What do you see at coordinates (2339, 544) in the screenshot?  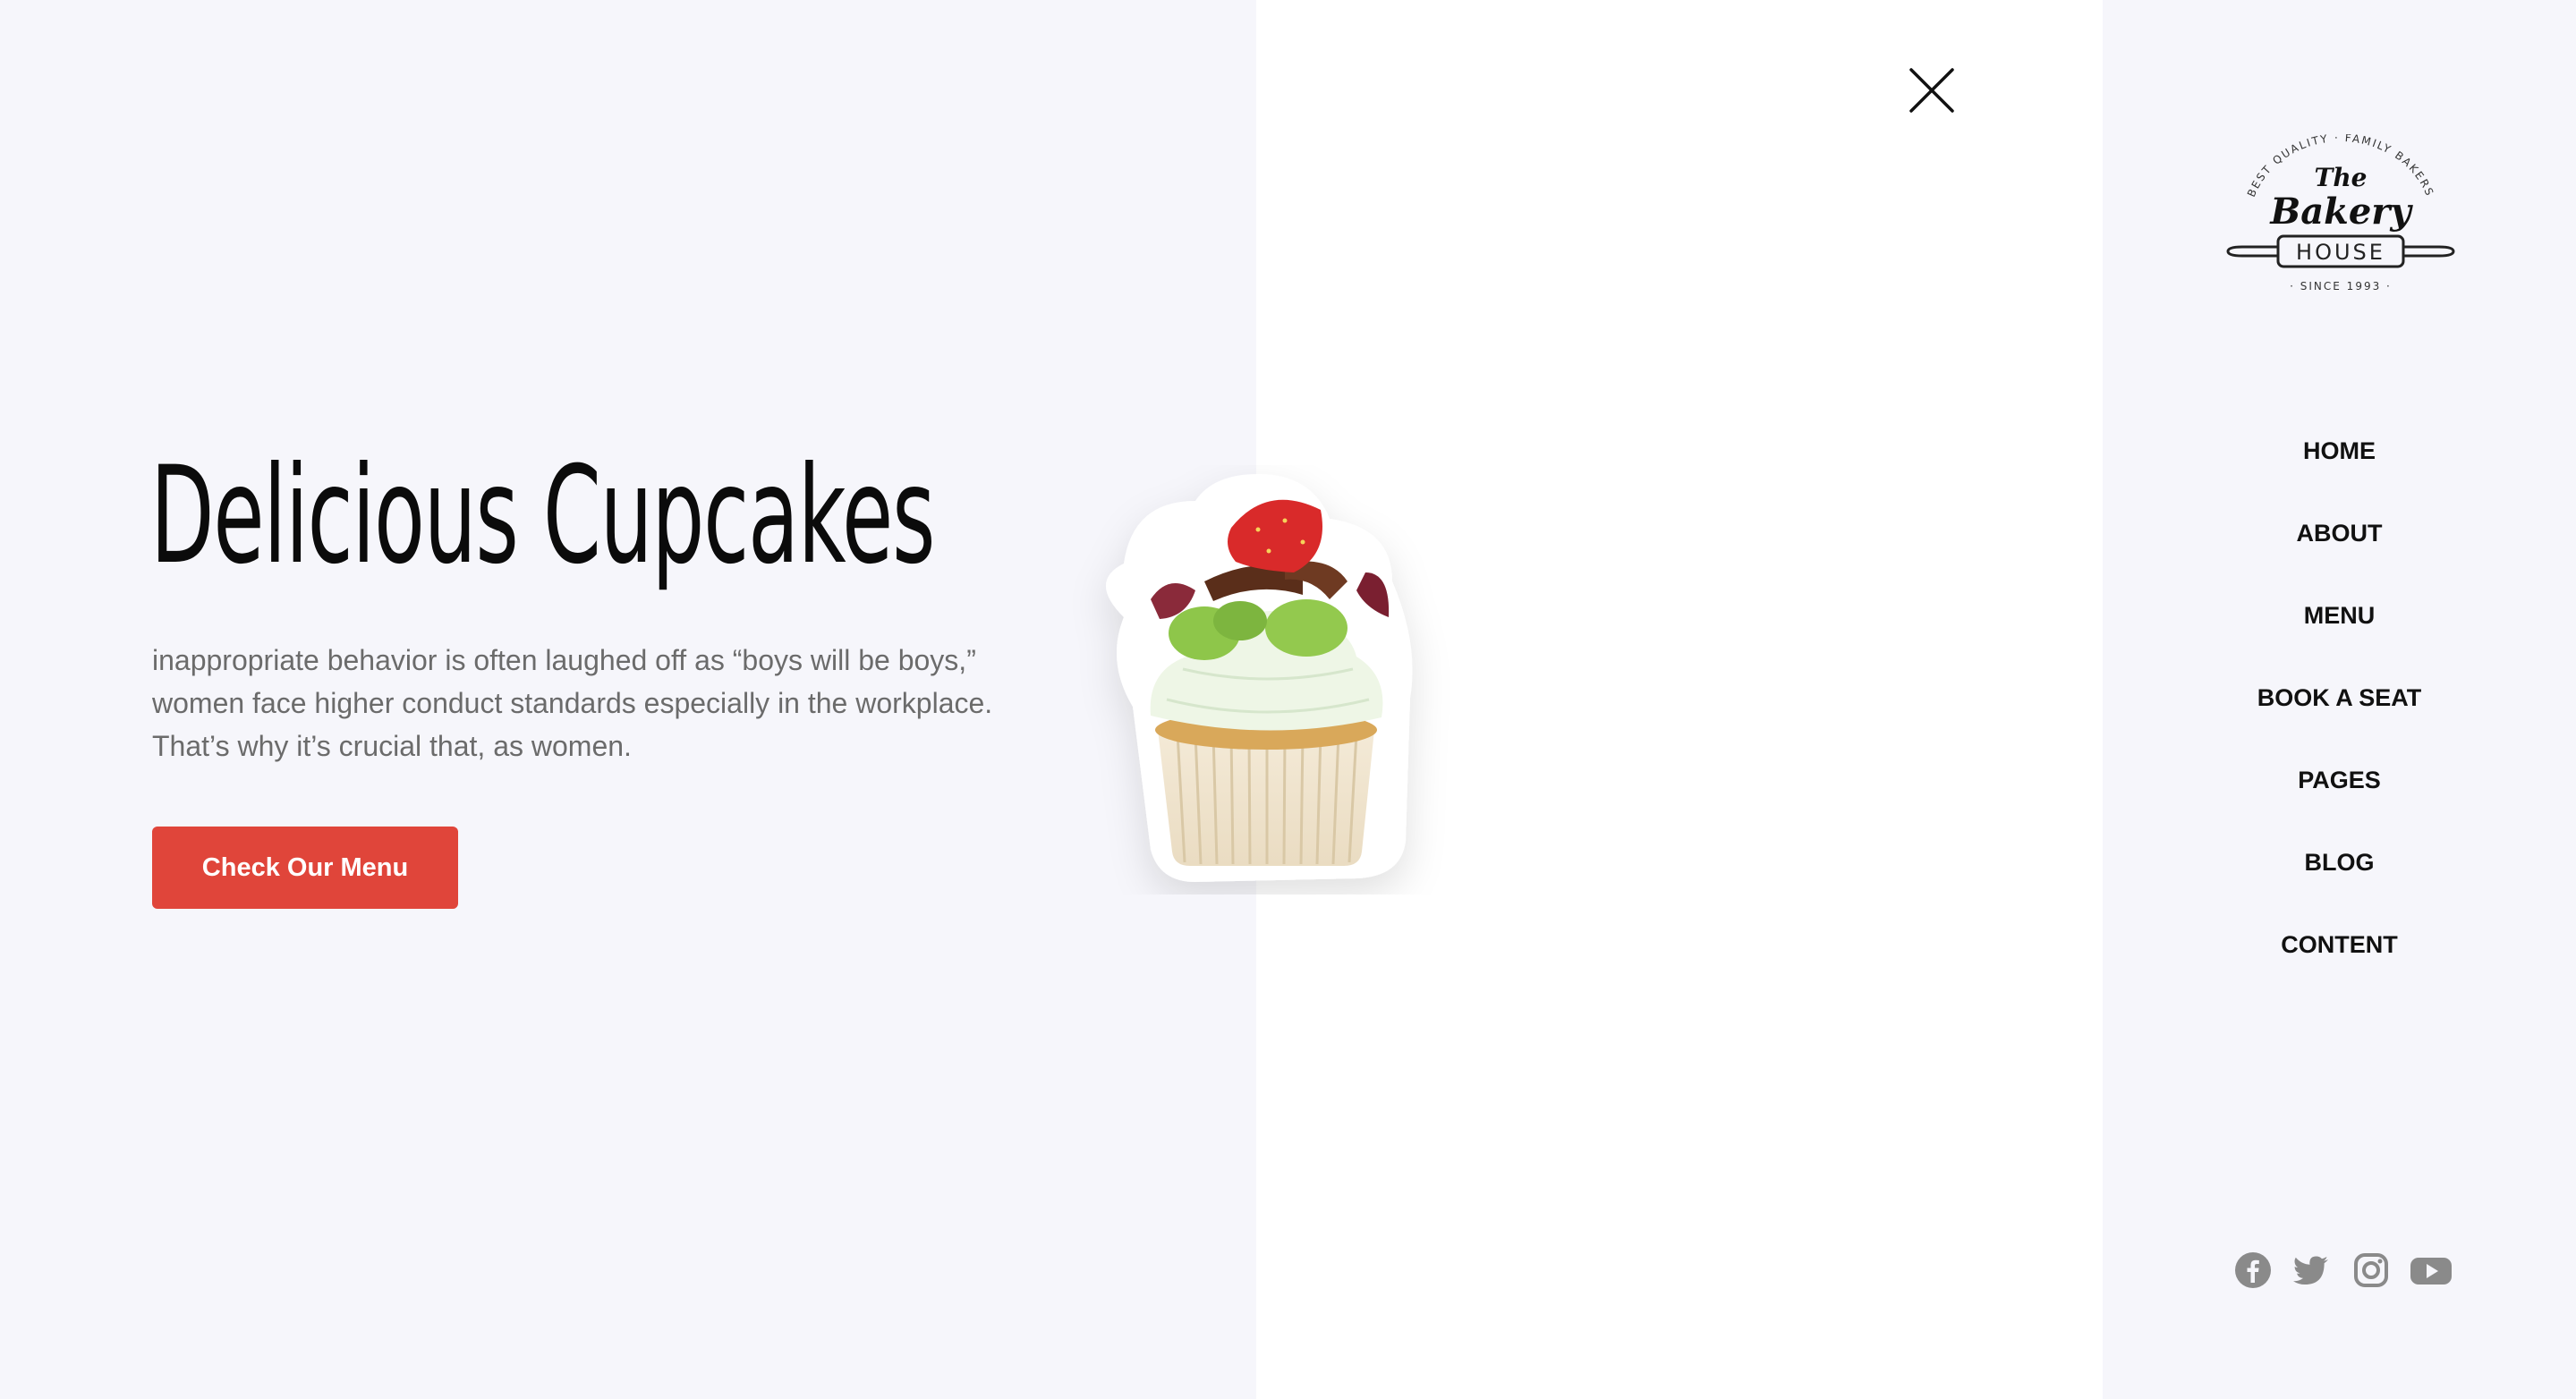 I see `nav-item-about: ABOUT` at bounding box center [2339, 544].